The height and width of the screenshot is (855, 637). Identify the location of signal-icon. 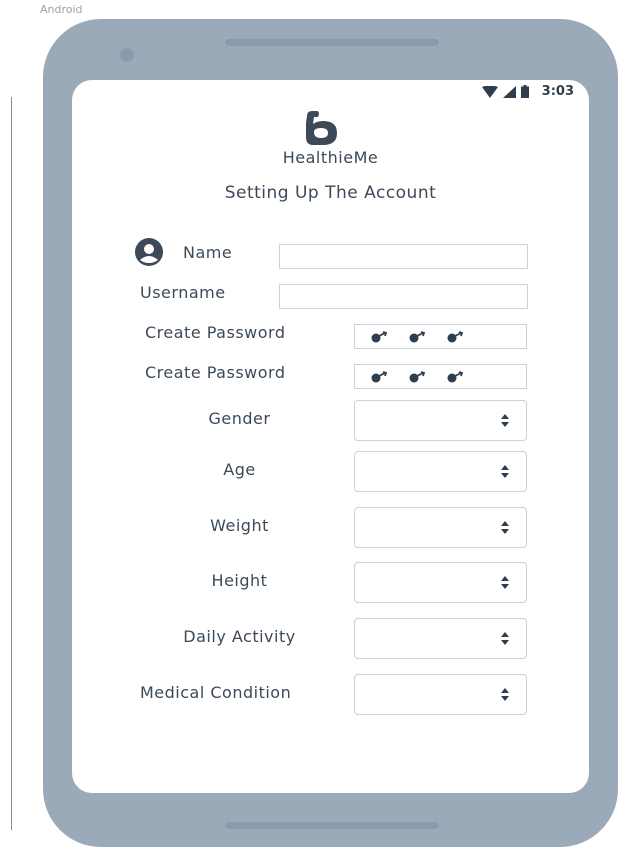
(509, 91).